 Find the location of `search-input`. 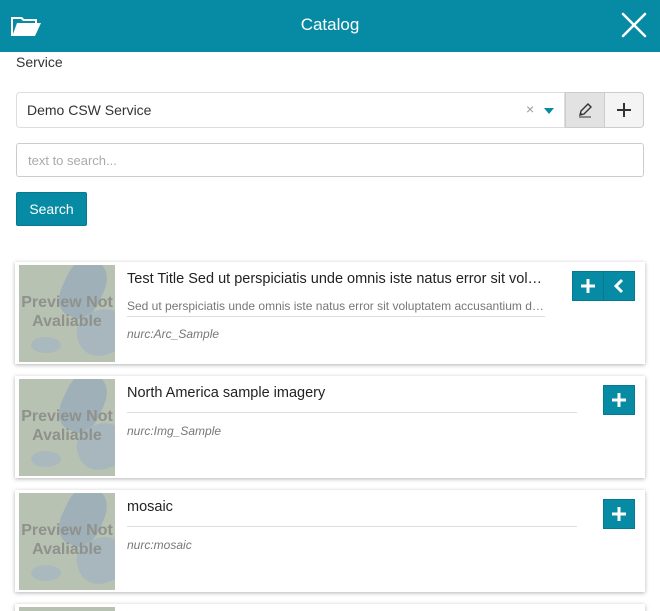

search-input is located at coordinates (330, 160).